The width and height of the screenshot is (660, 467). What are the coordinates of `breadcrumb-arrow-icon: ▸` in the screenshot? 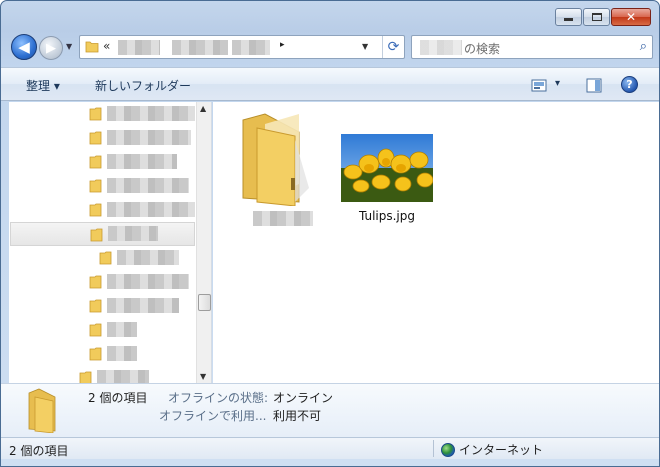 It's located at (282, 45).